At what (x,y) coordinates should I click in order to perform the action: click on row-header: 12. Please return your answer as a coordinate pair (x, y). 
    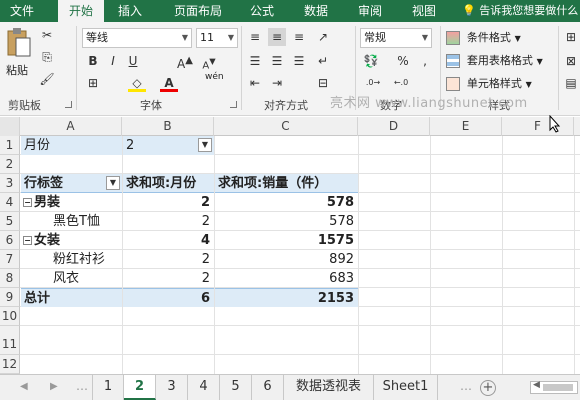
    Looking at the image, I should click on (10, 364).